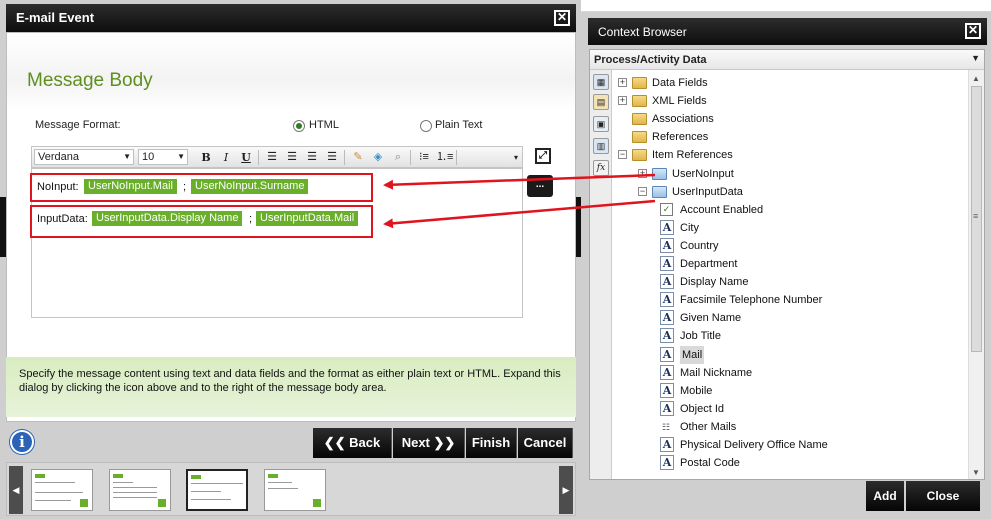 This screenshot has height=519, width=991. Describe the element at coordinates (299, 126) in the screenshot. I see `html-radio` at that location.